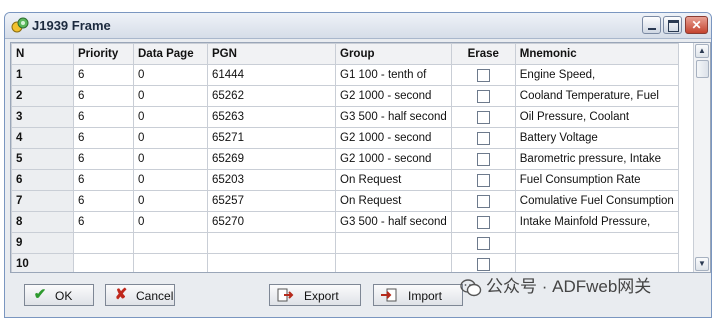 Image resolution: width=720 pixels, height=322 pixels. Describe the element at coordinates (42, 138) in the screenshot. I see `cell-n: 4` at that location.